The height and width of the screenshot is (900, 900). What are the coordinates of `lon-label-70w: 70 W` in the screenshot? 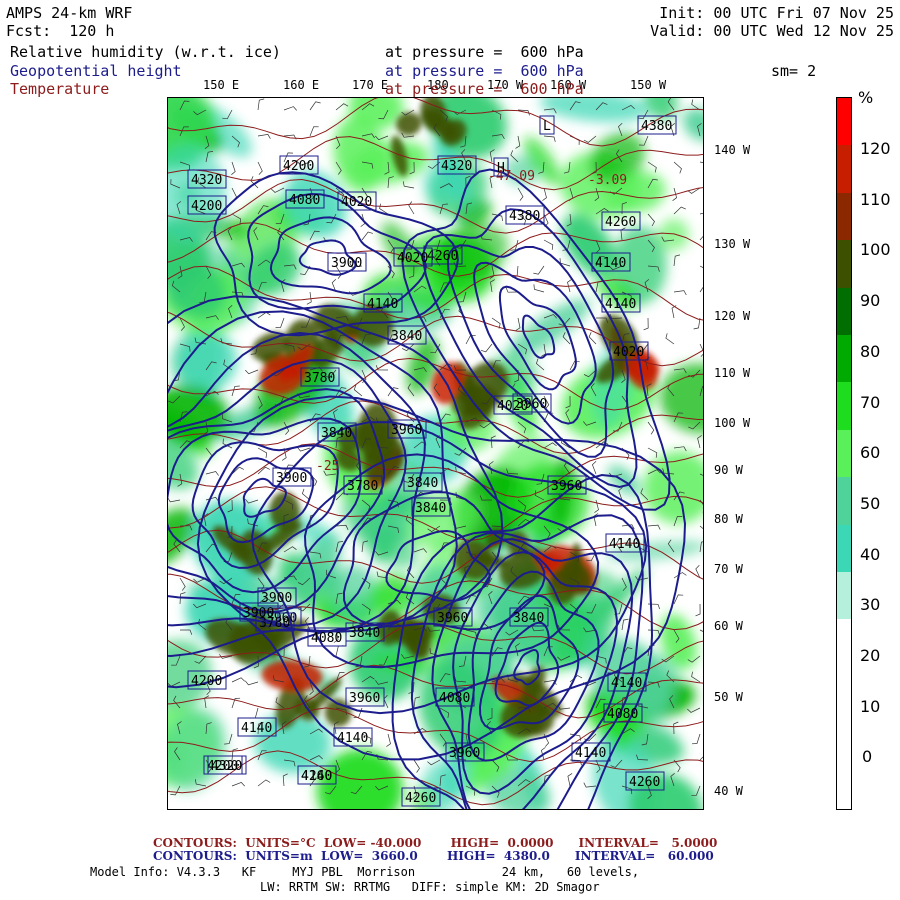 It's located at (728, 569).